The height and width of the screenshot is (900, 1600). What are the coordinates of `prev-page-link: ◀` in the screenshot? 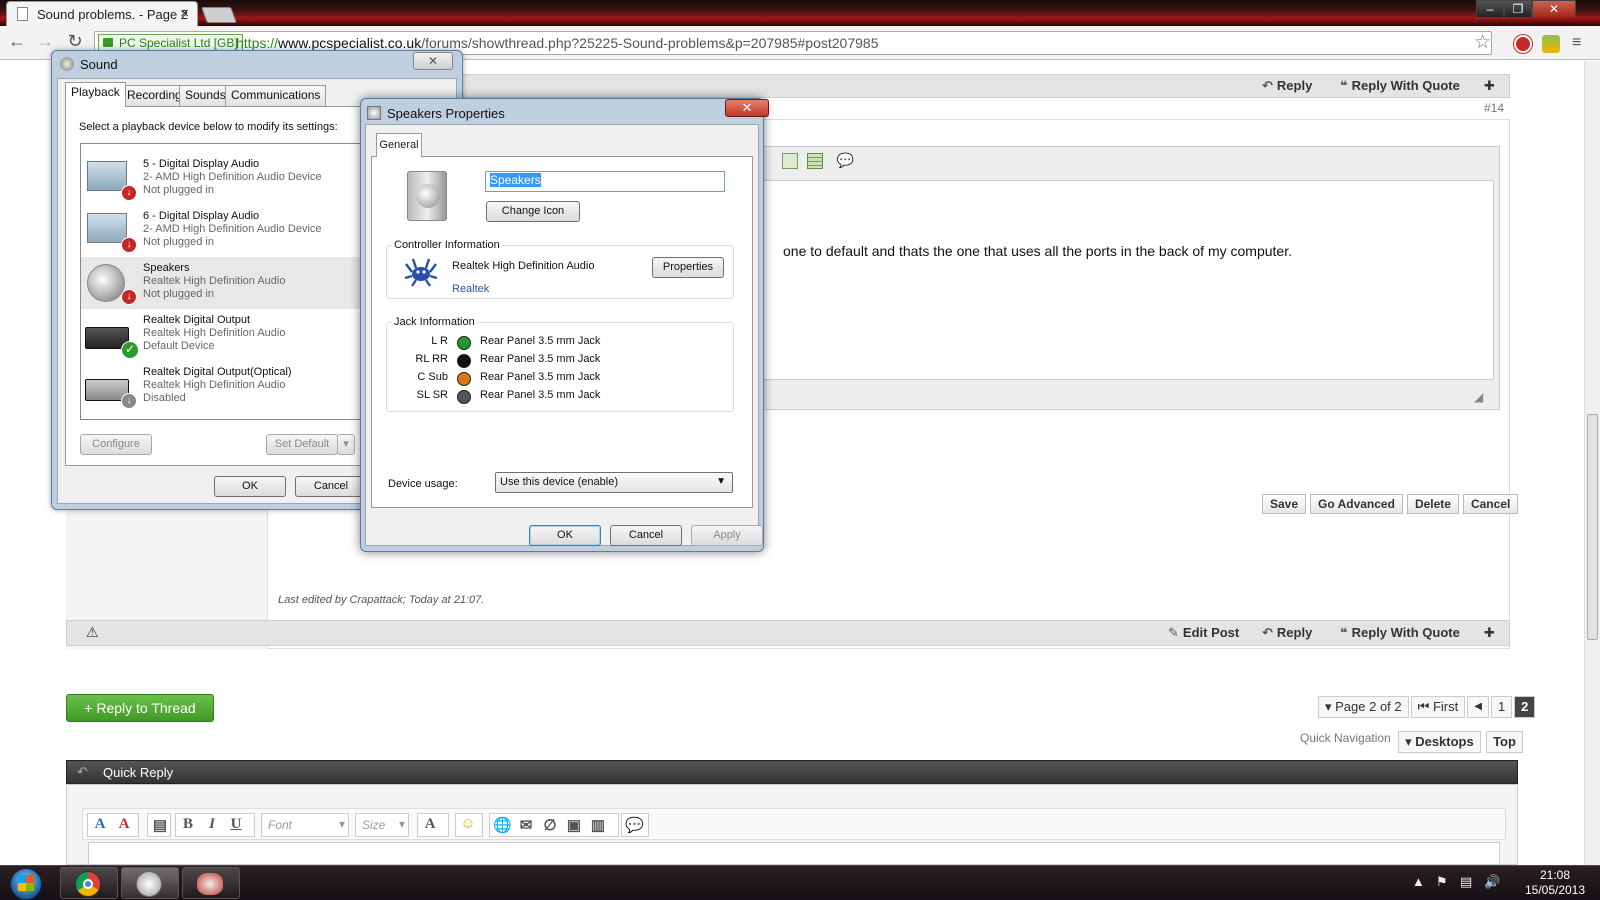 It's located at (1478, 707).